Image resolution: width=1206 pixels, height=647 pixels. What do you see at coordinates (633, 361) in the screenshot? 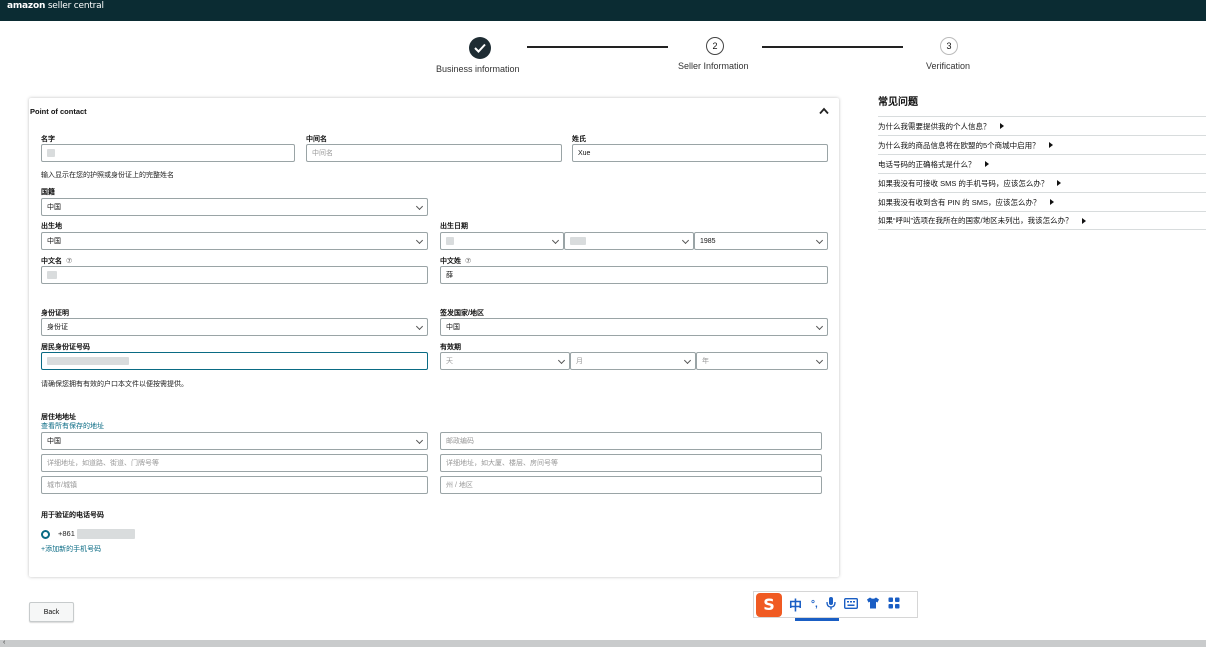
I see `expiry-month-select: 月` at bounding box center [633, 361].